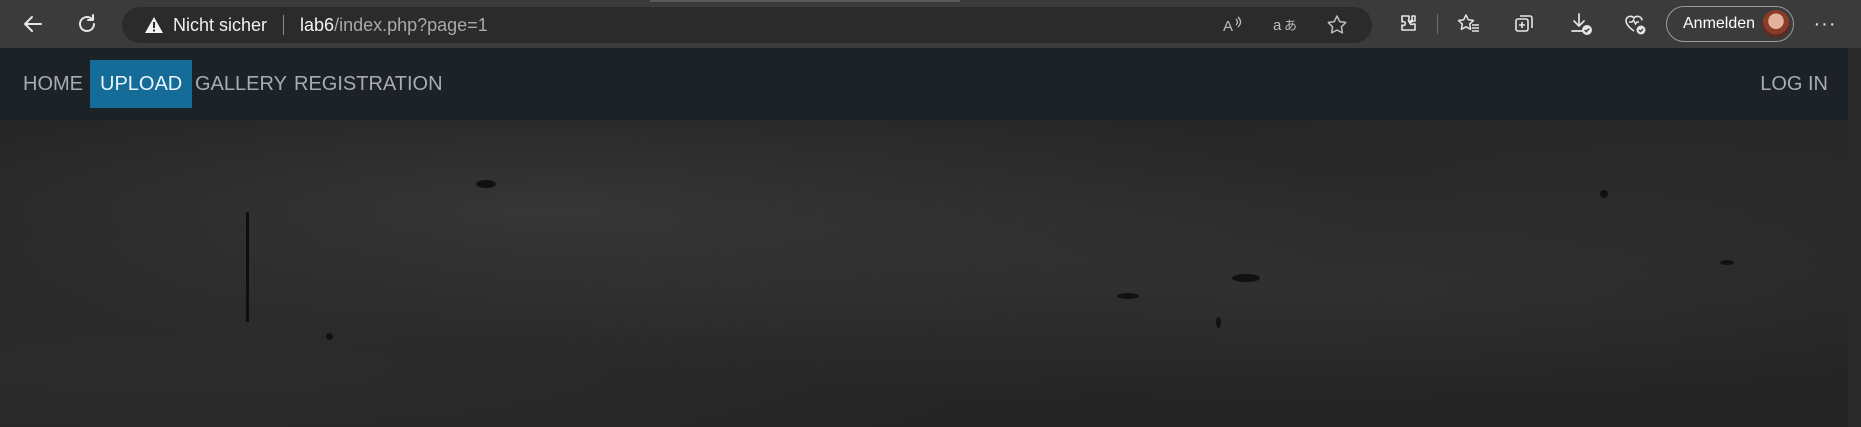  What do you see at coordinates (1277, 25) in the screenshot?
I see `svg-text: a` at bounding box center [1277, 25].